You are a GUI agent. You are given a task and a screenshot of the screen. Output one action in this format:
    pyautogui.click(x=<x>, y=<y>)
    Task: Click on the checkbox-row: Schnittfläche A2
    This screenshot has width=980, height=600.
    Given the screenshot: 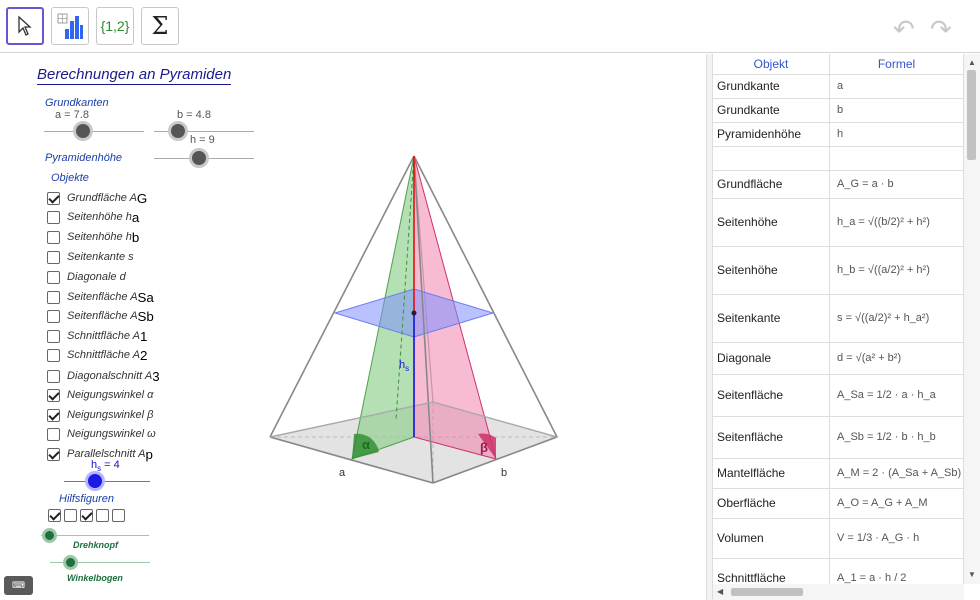 What is the action you would take?
    pyautogui.click(x=97, y=355)
    